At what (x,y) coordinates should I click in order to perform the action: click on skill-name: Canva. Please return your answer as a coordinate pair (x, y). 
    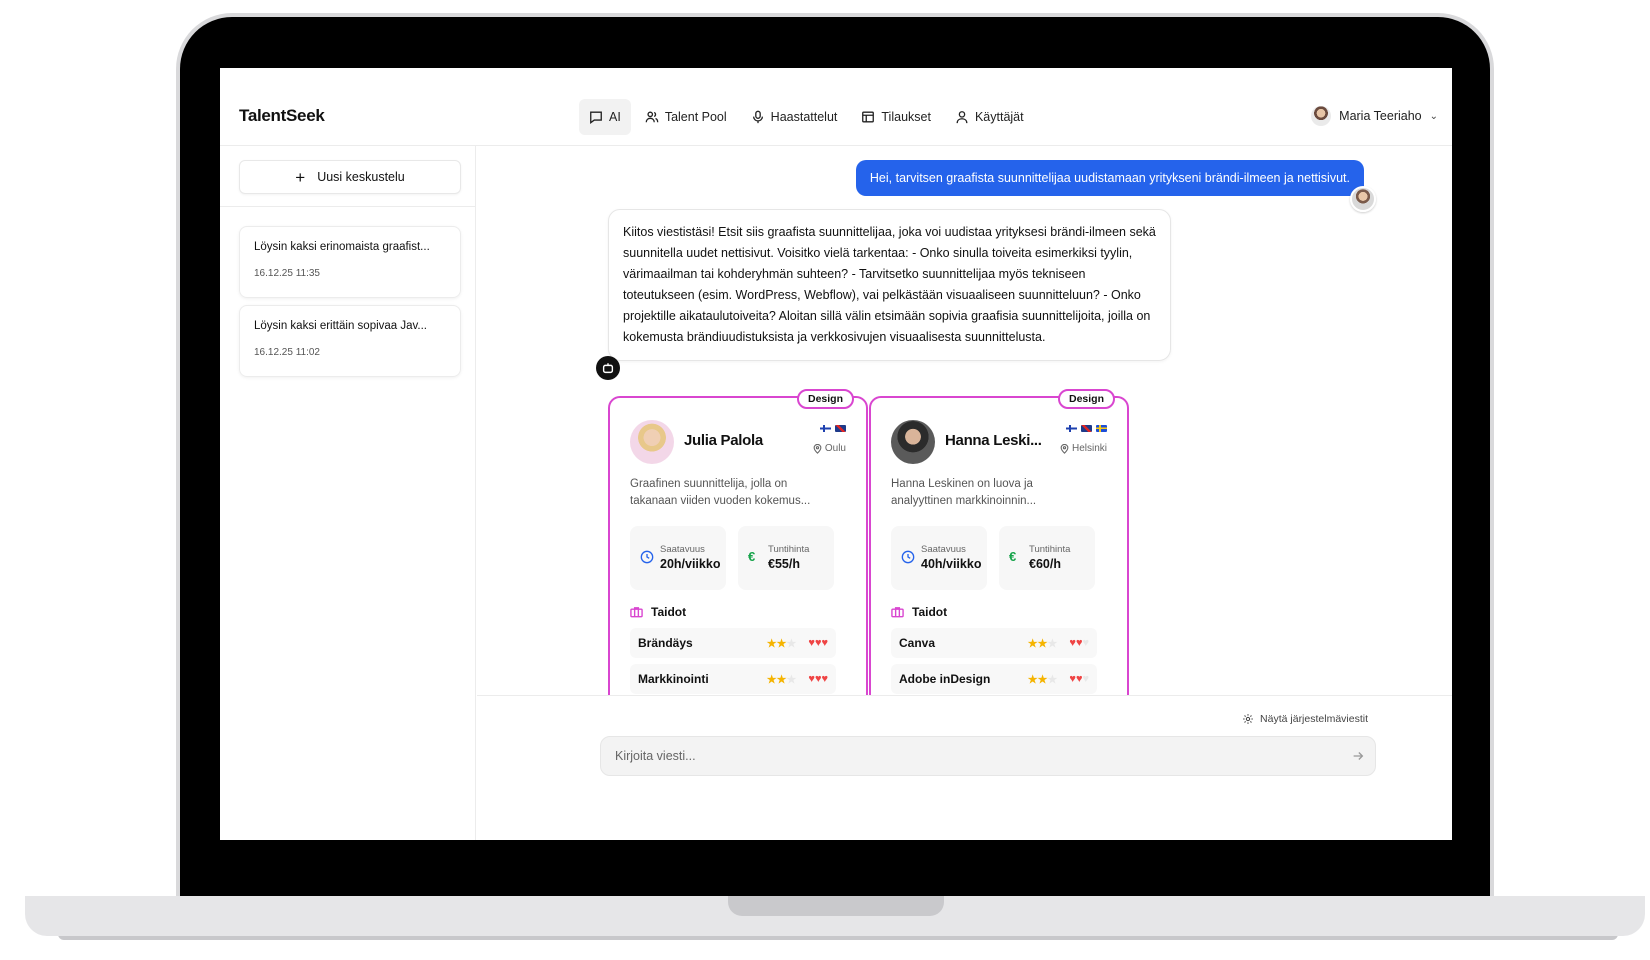
    Looking at the image, I should click on (917, 643).